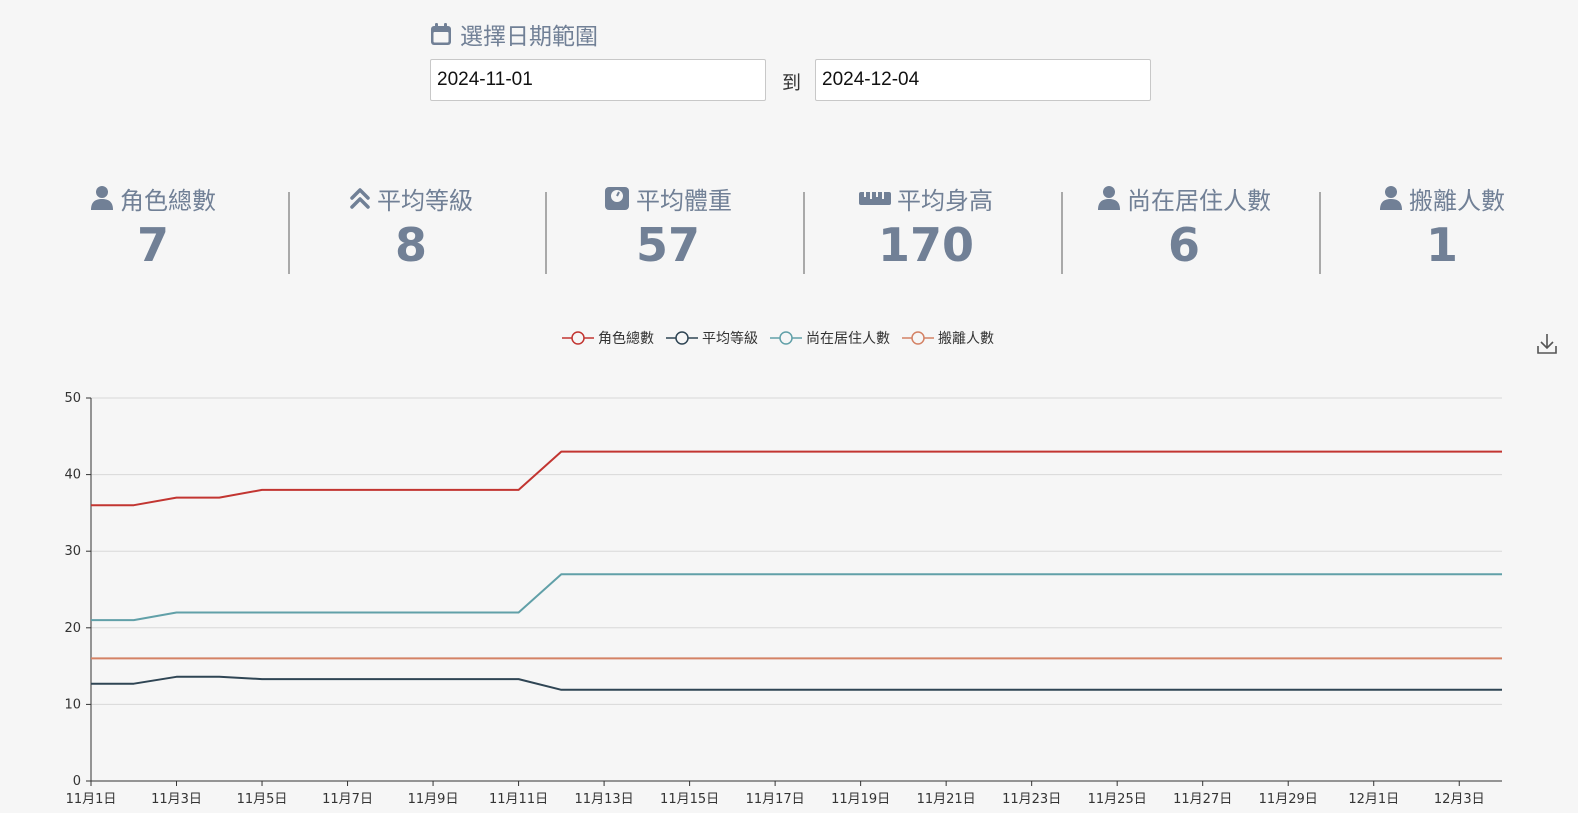 The image size is (1578, 813). What do you see at coordinates (262, 799) in the screenshot?
I see `x-tick-label: 11月5日` at bounding box center [262, 799].